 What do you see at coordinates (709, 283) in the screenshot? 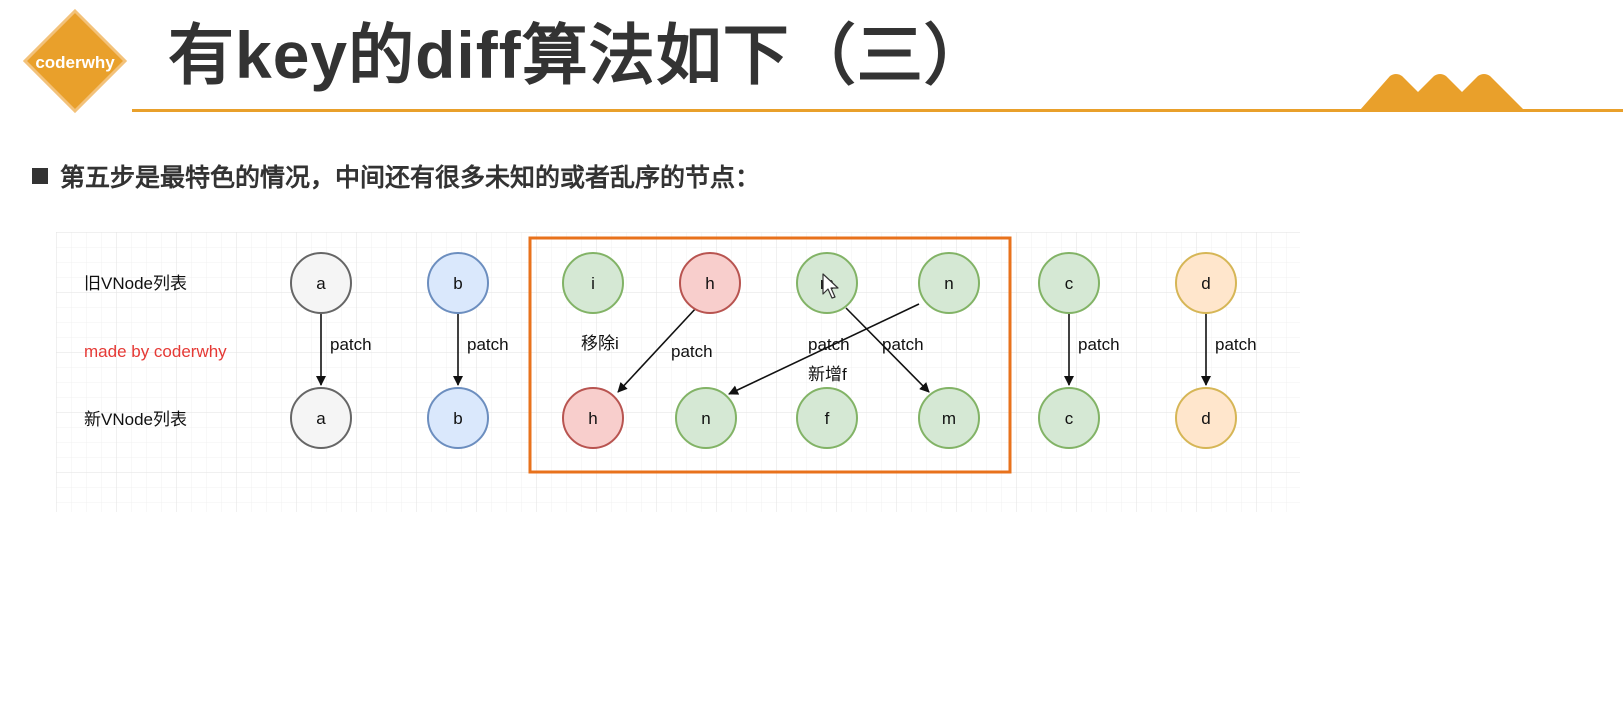
I see `old-node-h-label: h` at bounding box center [709, 283].